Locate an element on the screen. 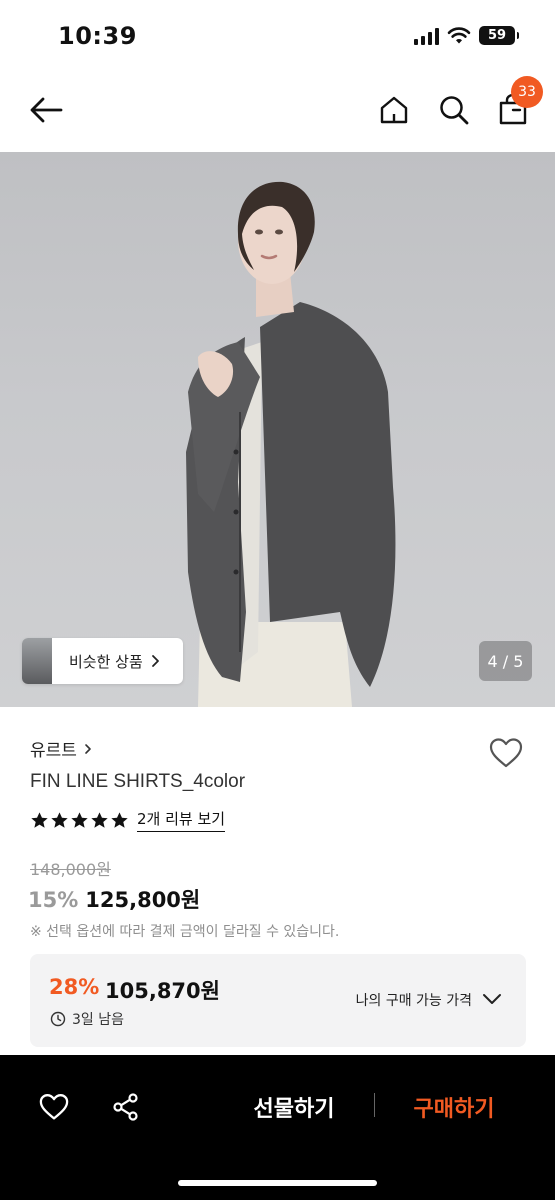 This screenshot has width=555, height=1200. home-icon is located at coordinates (394, 110).